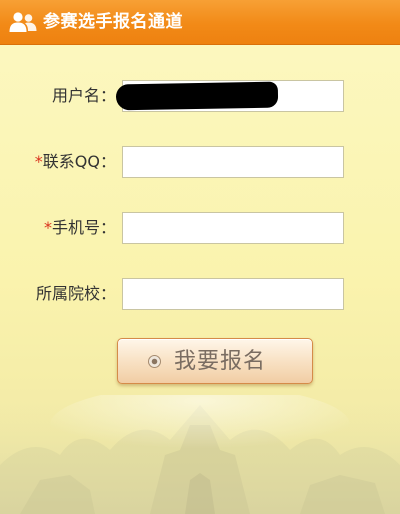  I want to click on qq-input, so click(233, 162).